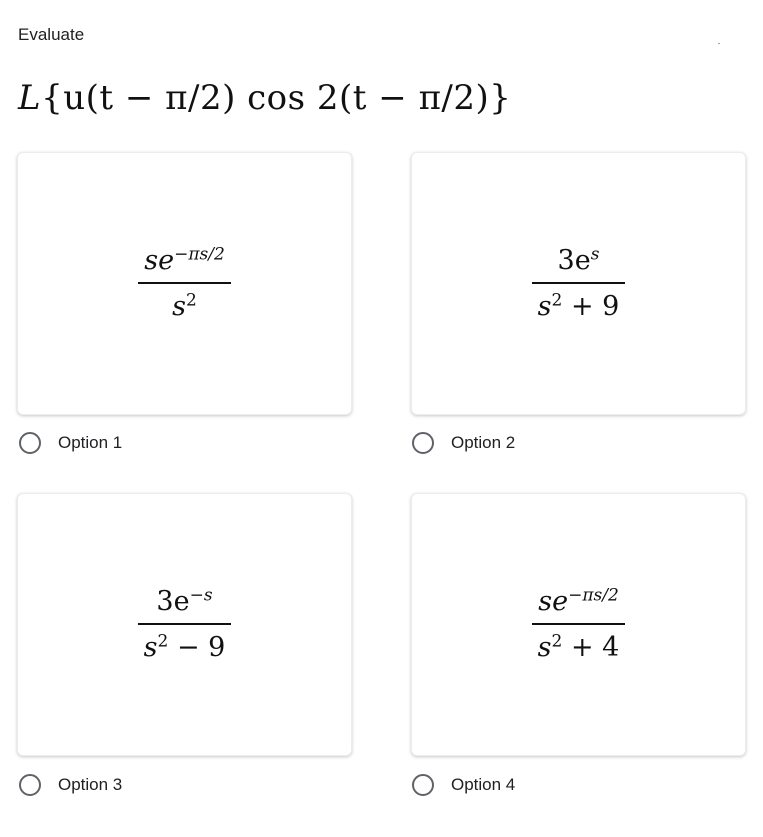 This screenshot has height=837, width=763. I want to click on option-4-fraction: se−πs/2 s2 + 4, so click(578, 625).